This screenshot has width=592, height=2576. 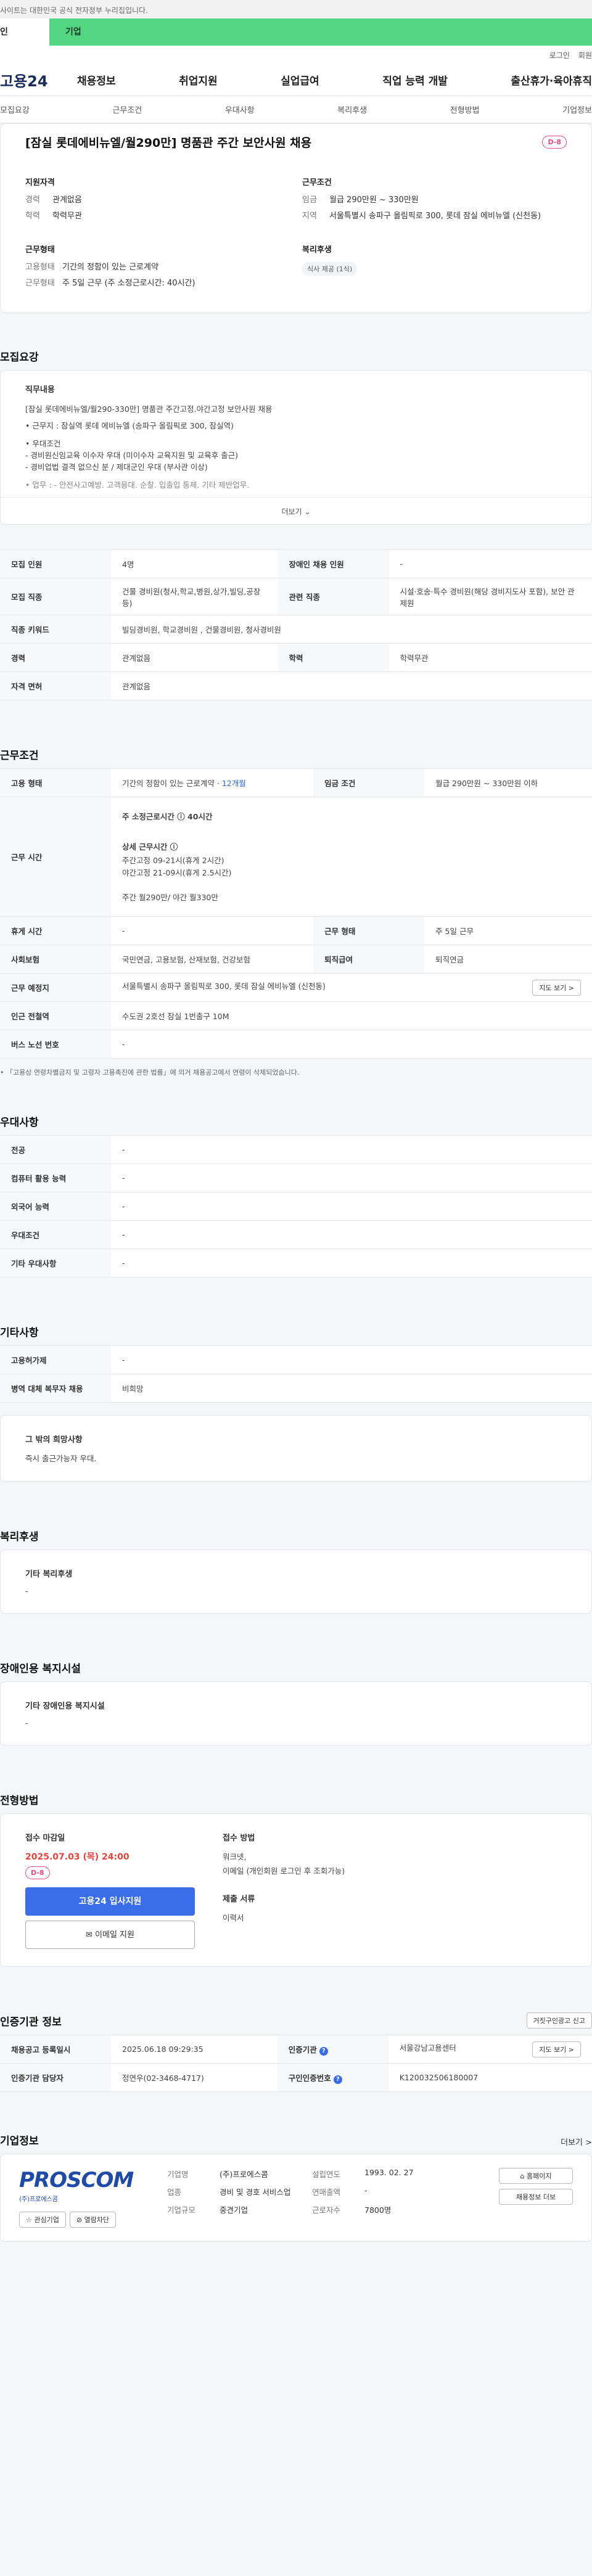 I want to click on detail-line: • 근무지 : 잠실역 롯데 에비뉴엘 (송파구 올림픽로 300, 잠실역), so click(x=129, y=425).